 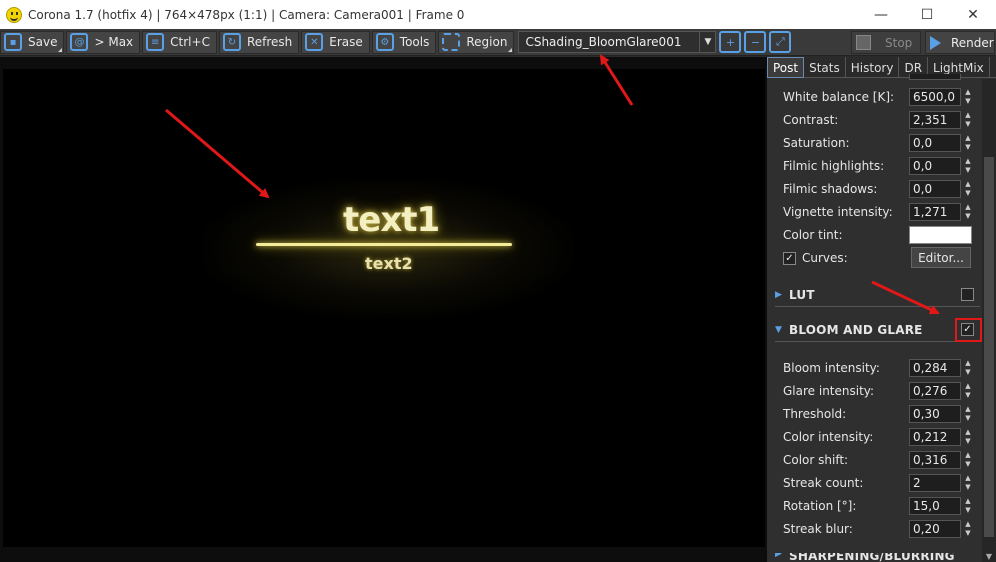 What do you see at coordinates (404, 42) in the screenshot?
I see `tools-button: ⚙ Tools` at bounding box center [404, 42].